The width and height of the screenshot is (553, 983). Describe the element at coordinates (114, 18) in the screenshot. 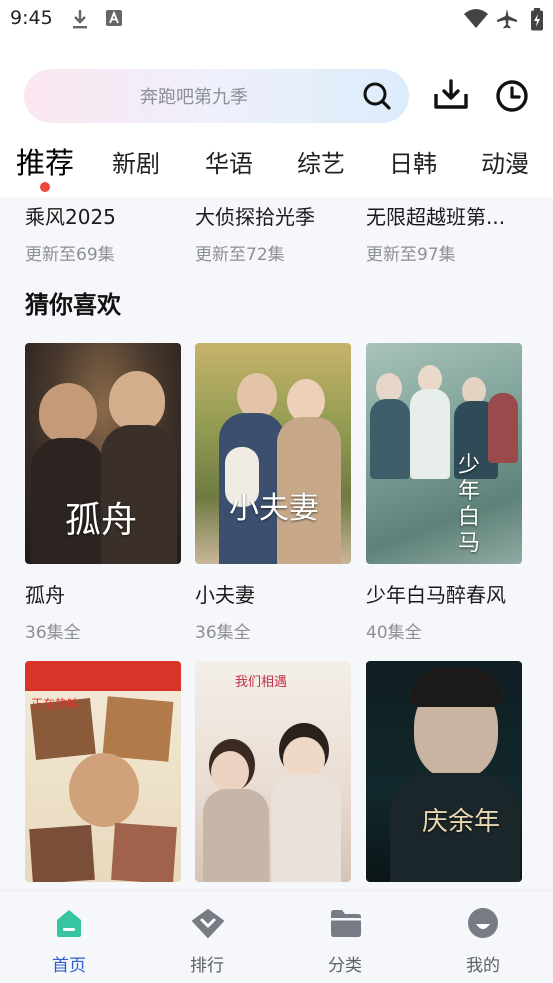

I see `font-a-icon` at that location.